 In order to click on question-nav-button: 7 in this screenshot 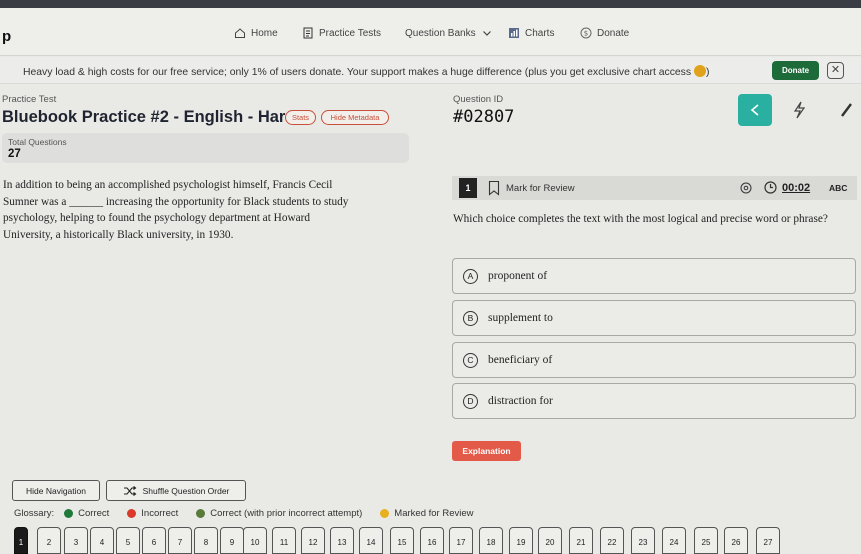, I will do `click(180, 540)`.